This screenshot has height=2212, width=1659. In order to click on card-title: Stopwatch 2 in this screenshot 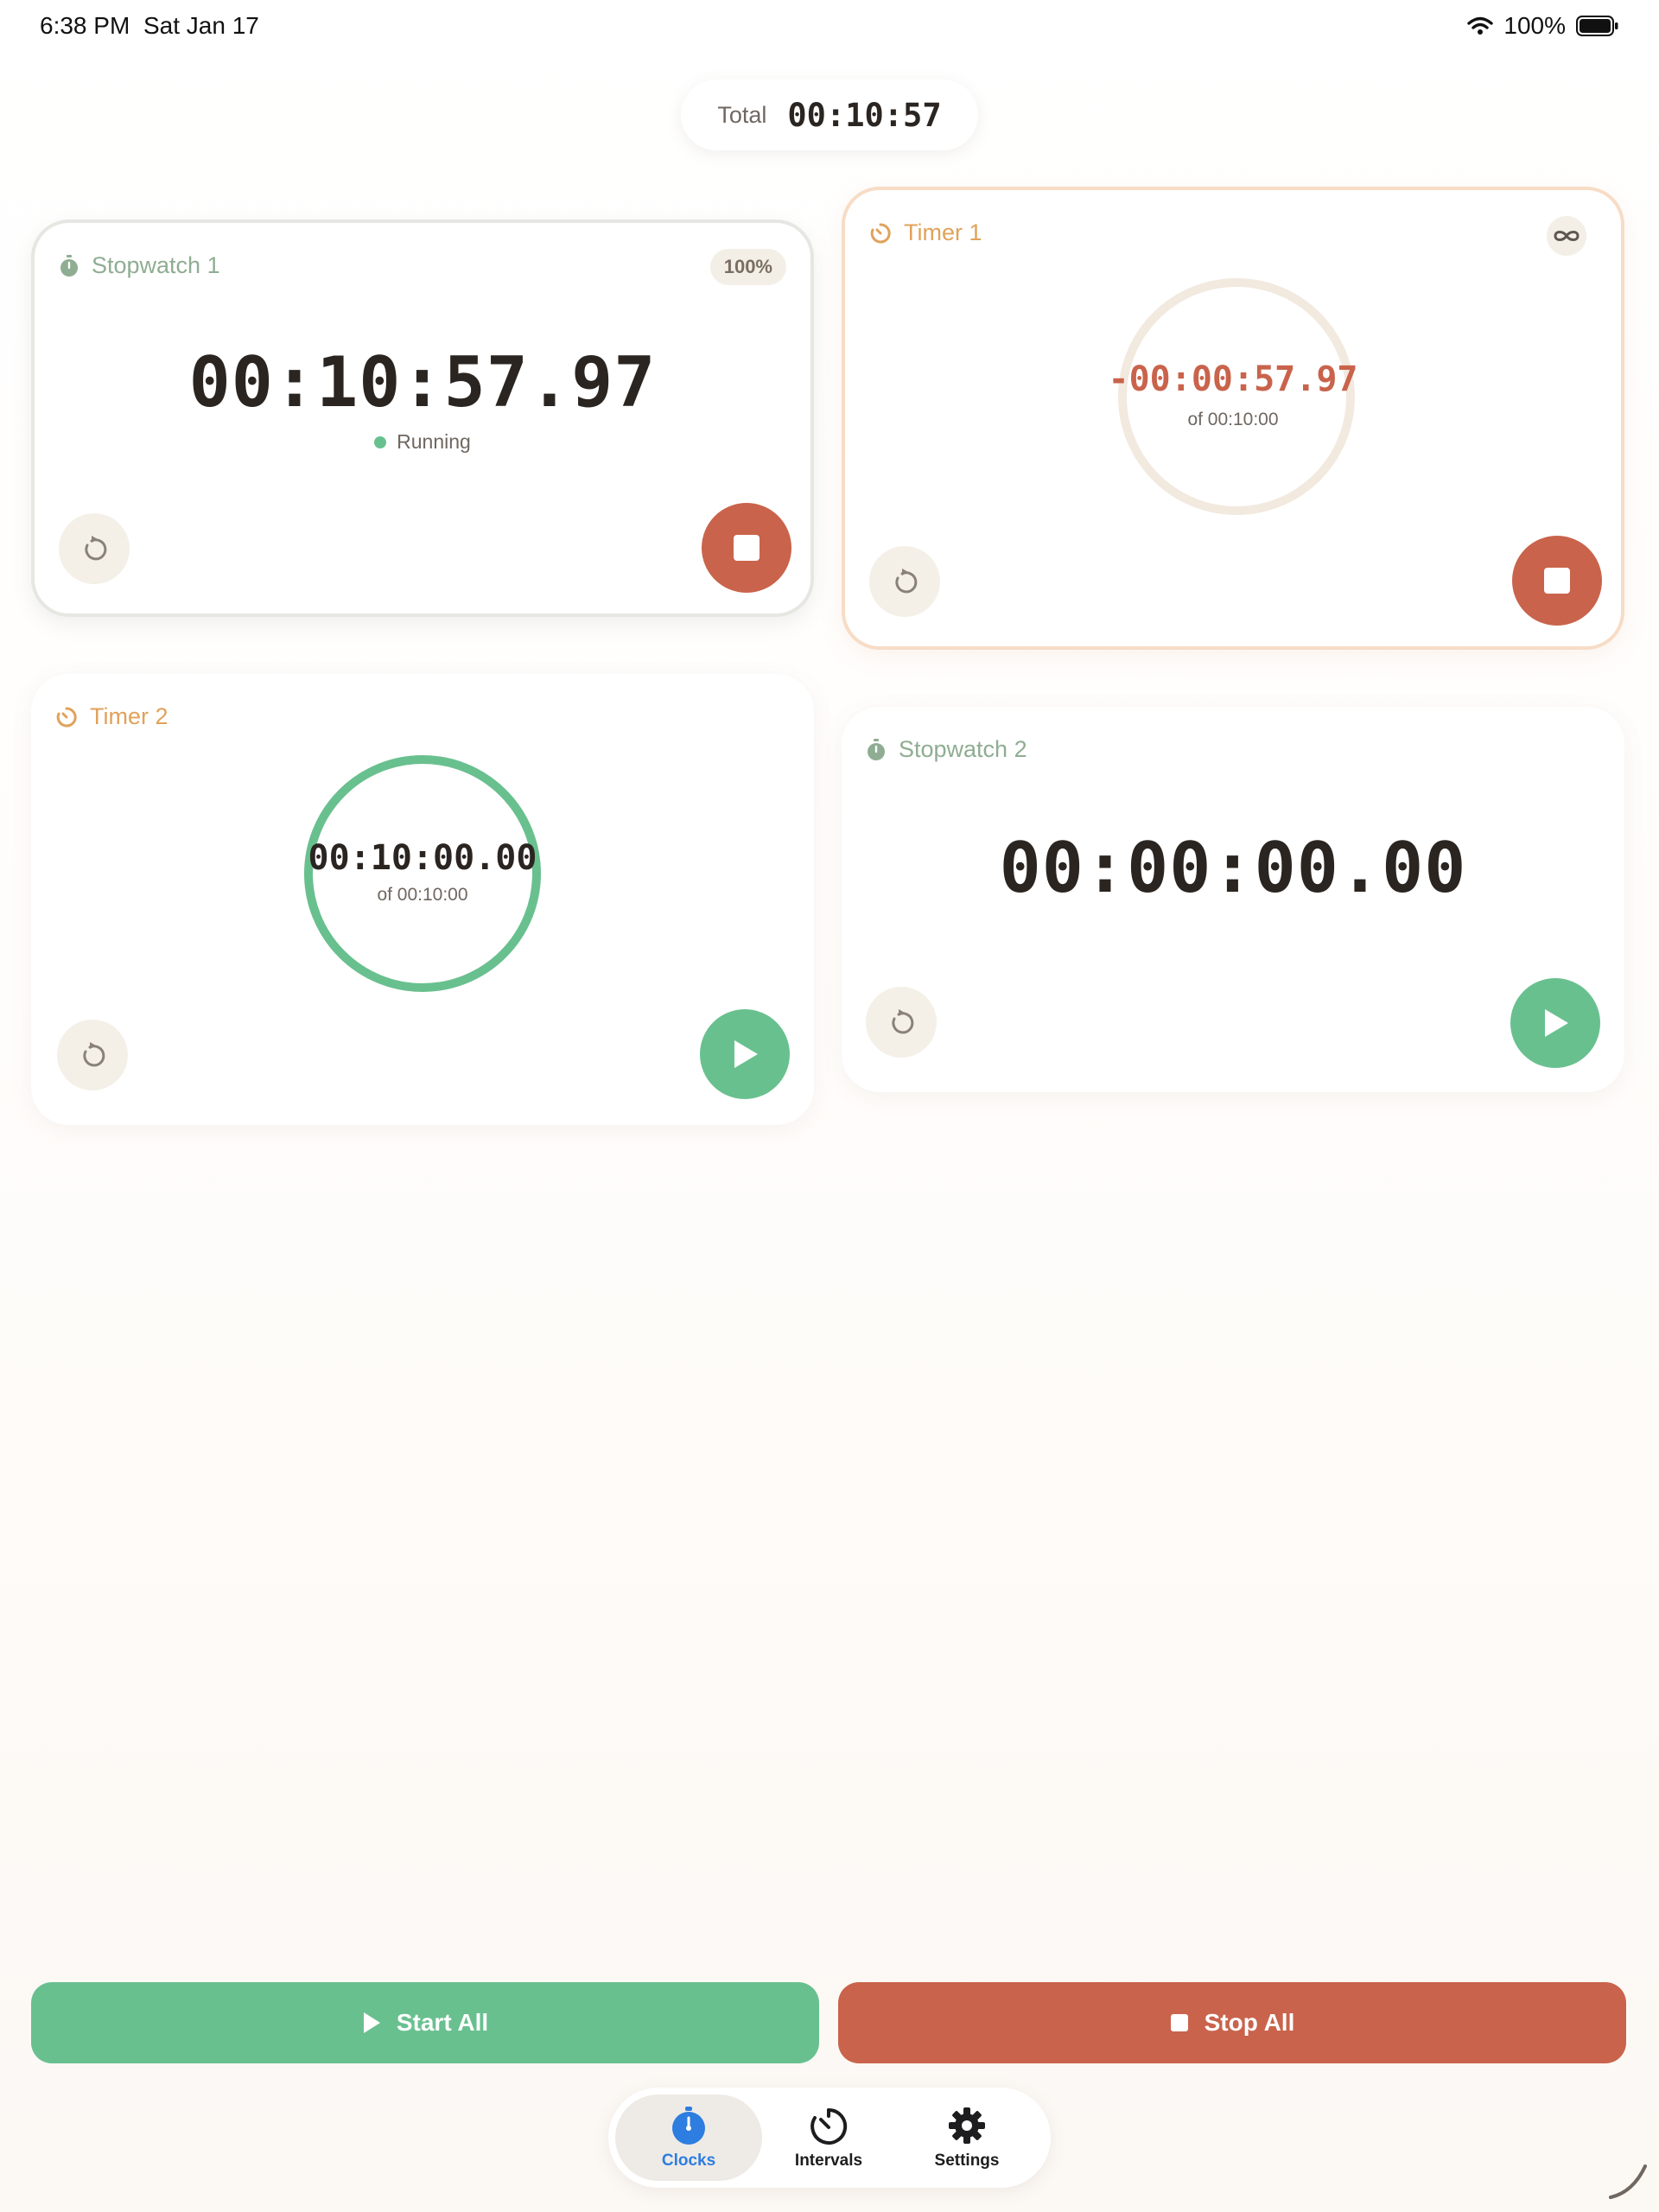, I will do `click(946, 749)`.